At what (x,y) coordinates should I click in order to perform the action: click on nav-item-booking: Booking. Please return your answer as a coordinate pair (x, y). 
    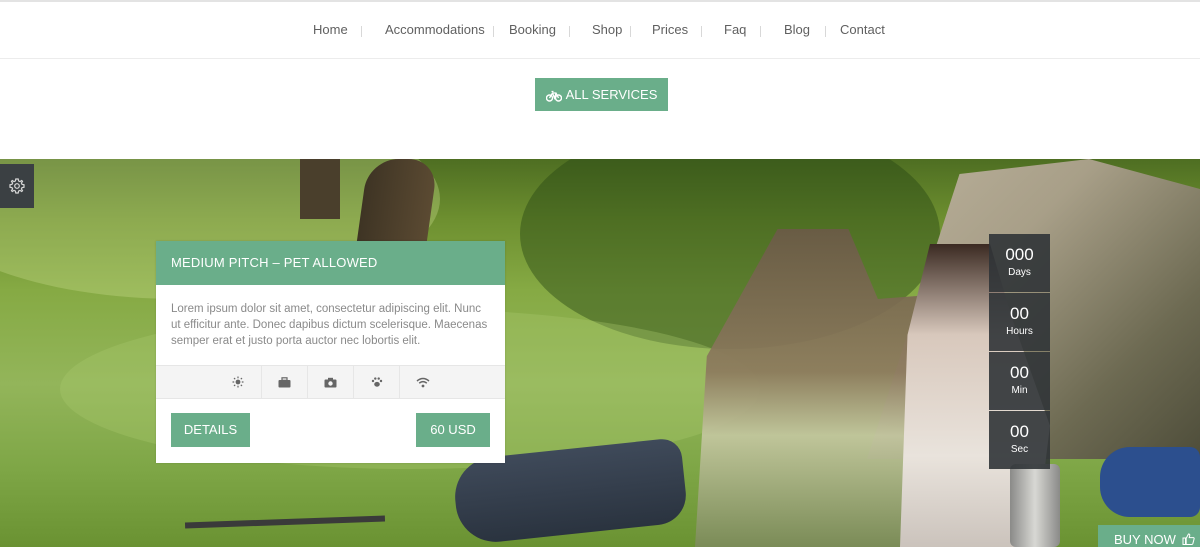
    Looking at the image, I should click on (532, 29).